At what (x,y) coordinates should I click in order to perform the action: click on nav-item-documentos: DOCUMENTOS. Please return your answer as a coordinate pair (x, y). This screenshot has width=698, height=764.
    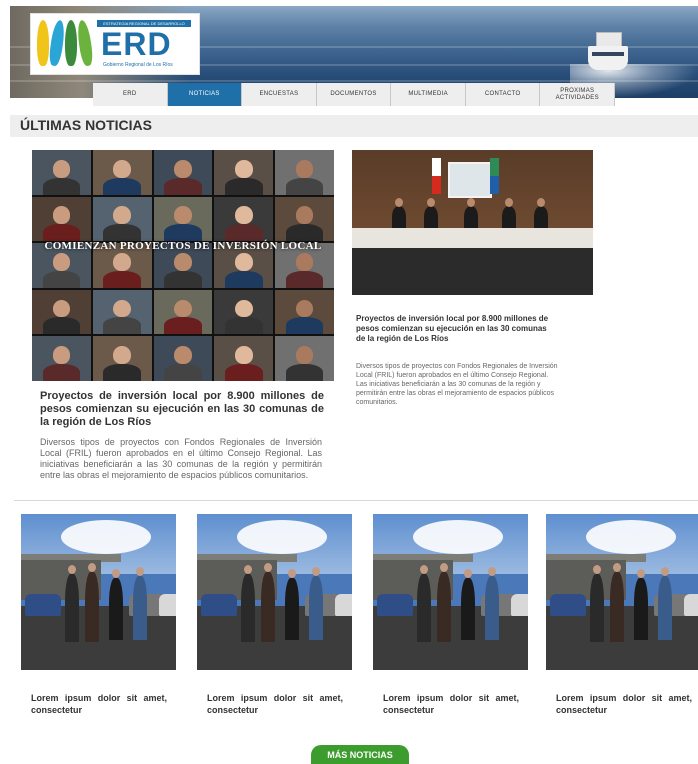
    Looking at the image, I should click on (354, 94).